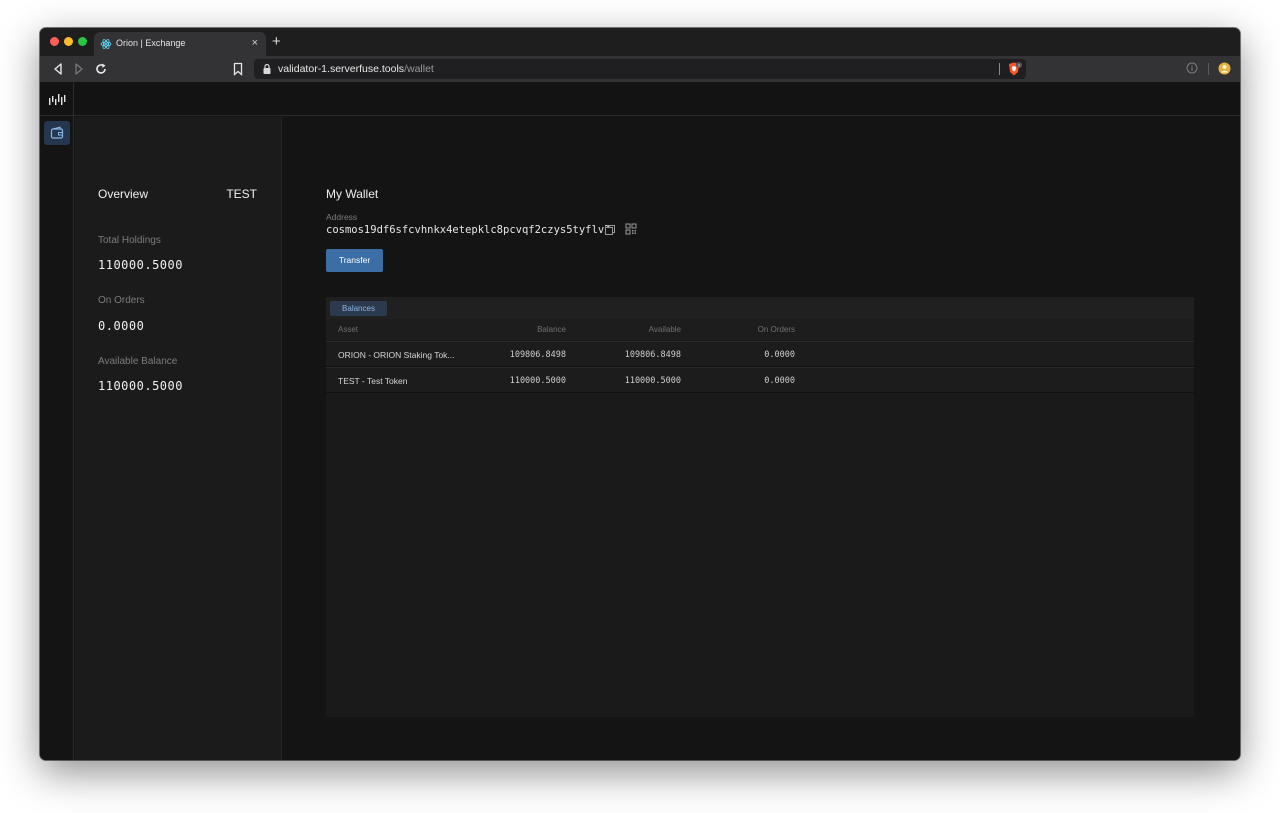  I want to click on cell-balance: 110000.5000, so click(537, 381).